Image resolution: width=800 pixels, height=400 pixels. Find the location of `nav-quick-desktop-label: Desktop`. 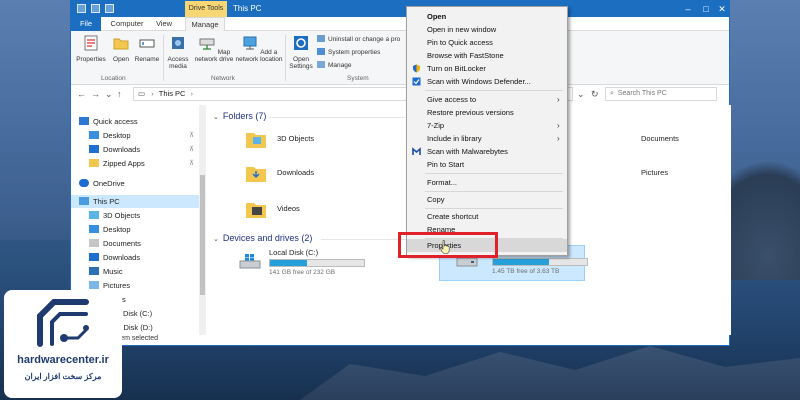

nav-quick-desktop-label: Desktop is located at coordinates (117, 135).